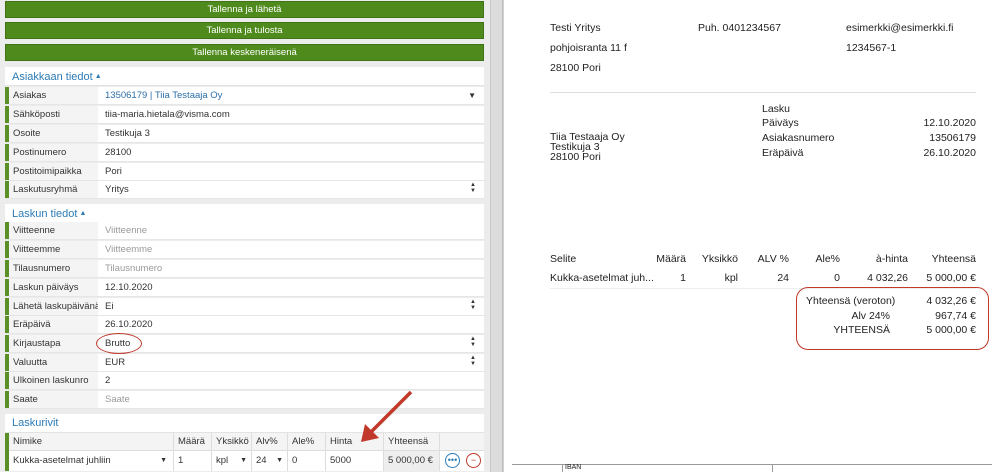 Image resolution: width=999 pixels, height=472 pixels. Describe the element at coordinates (951, 278) in the screenshot. I see `preview-row-total: 5 000,00 €` at that location.